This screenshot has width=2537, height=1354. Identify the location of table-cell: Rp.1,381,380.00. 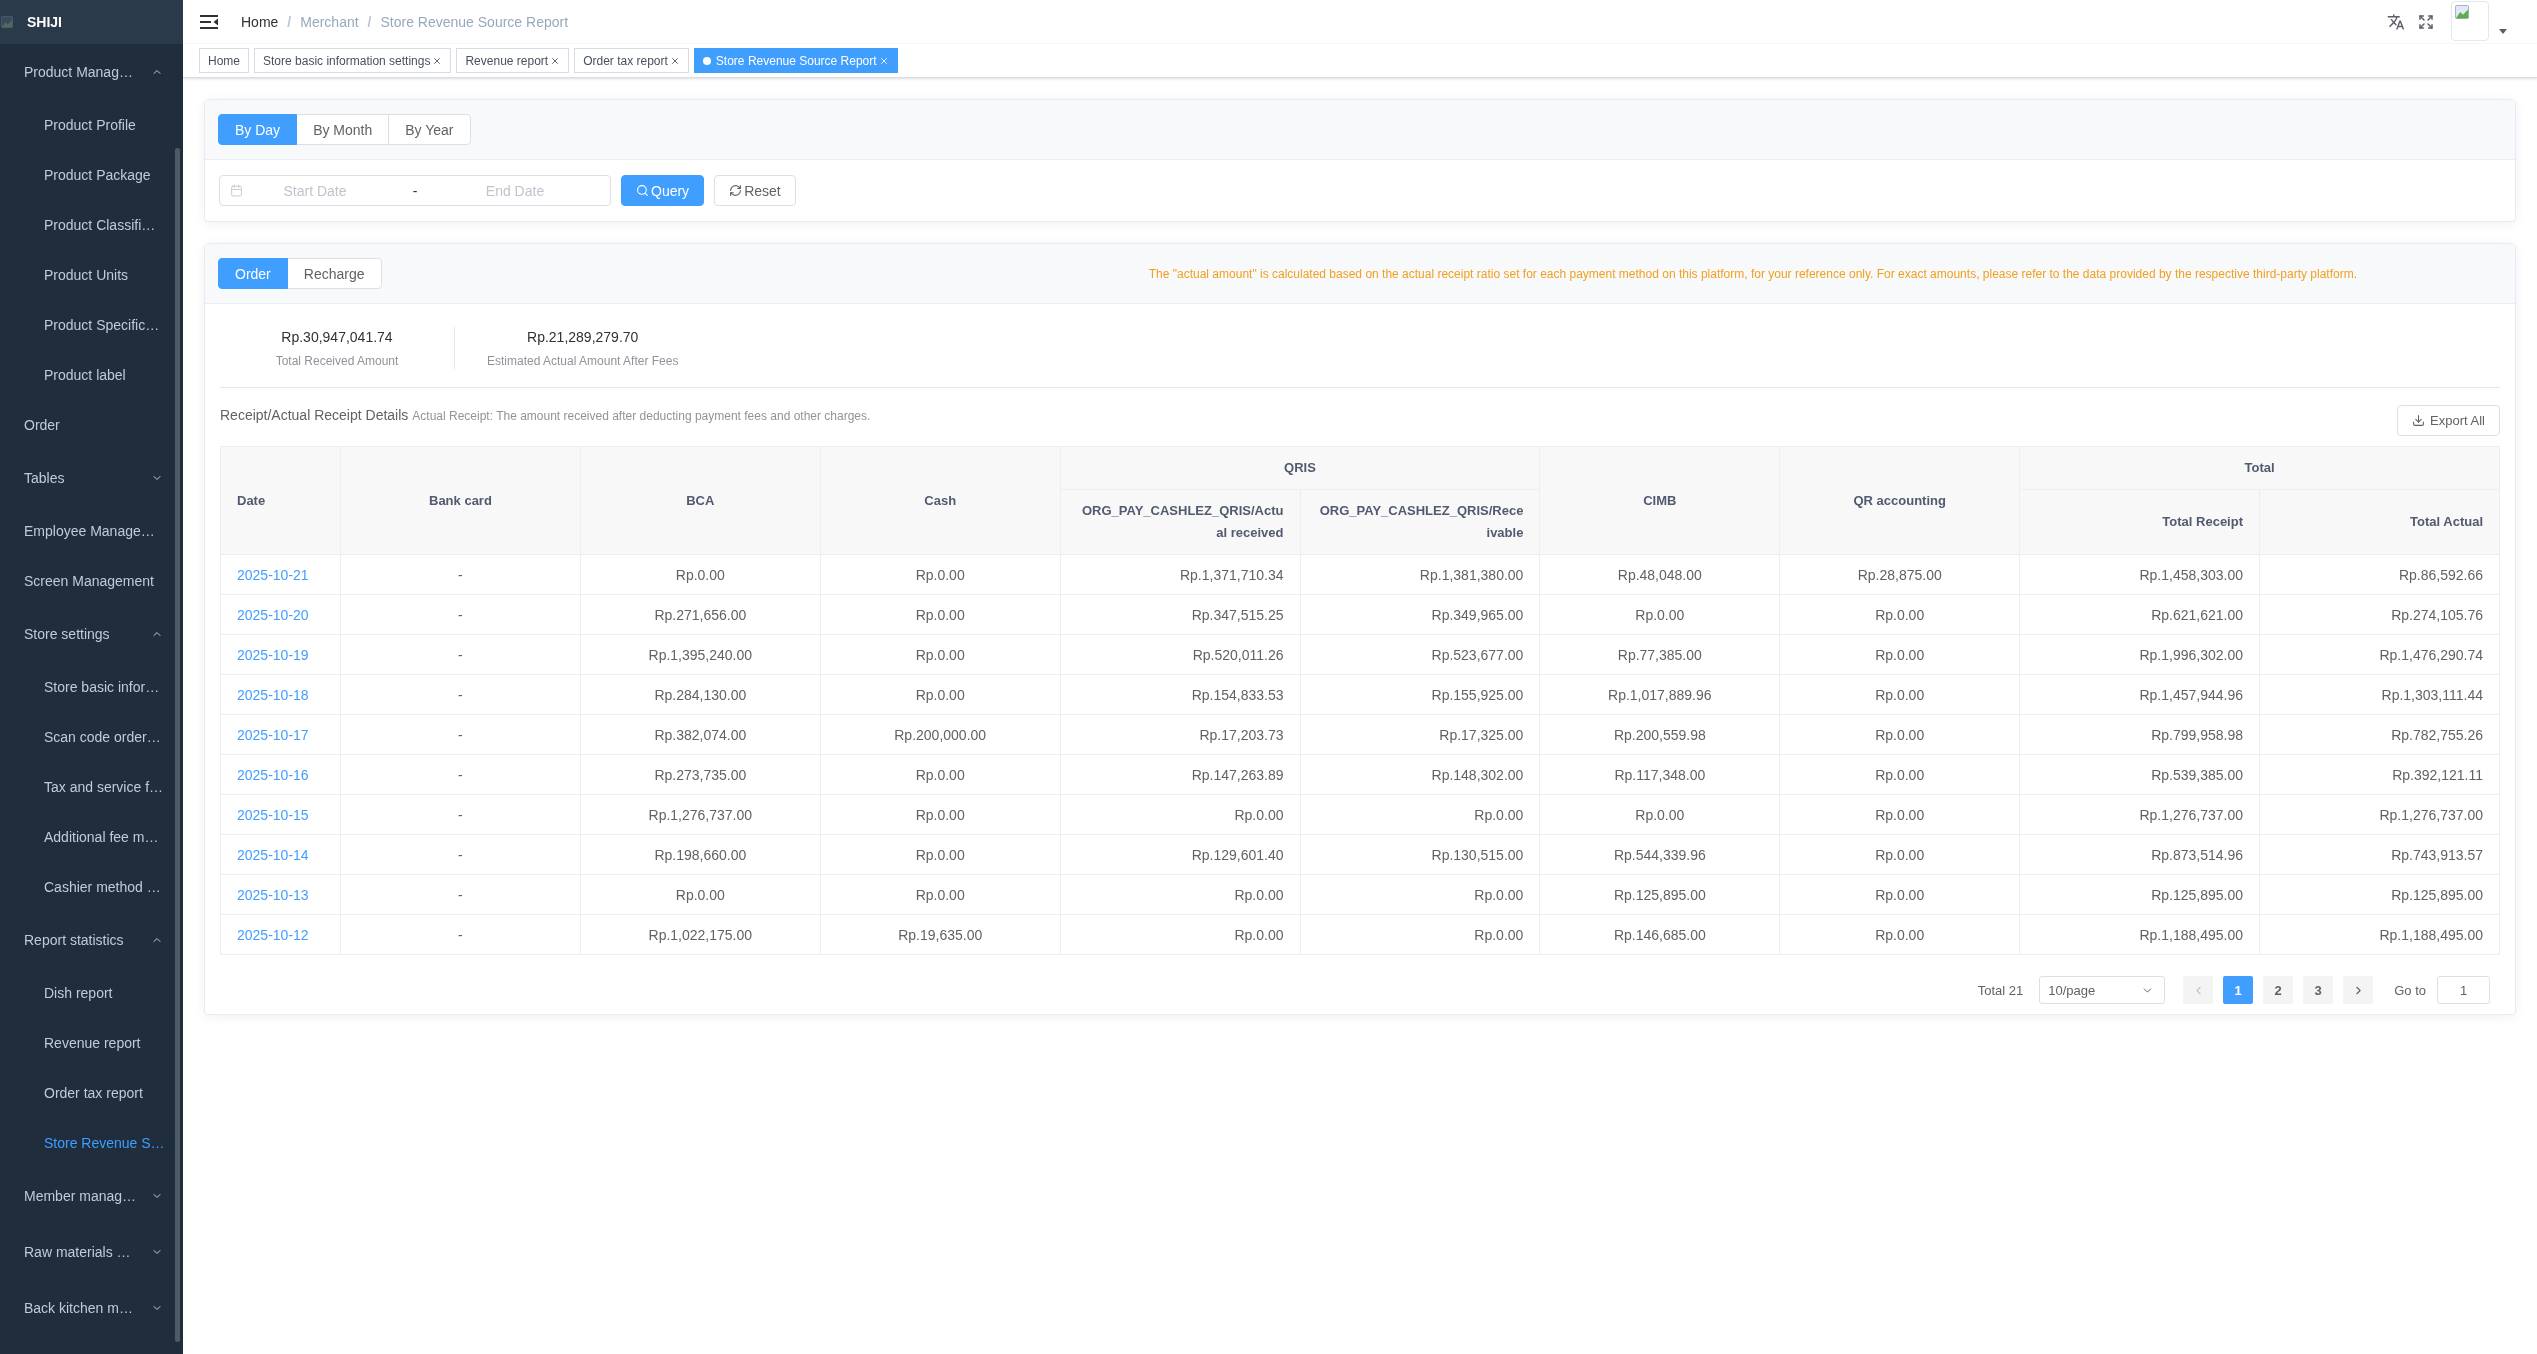
(1420, 574).